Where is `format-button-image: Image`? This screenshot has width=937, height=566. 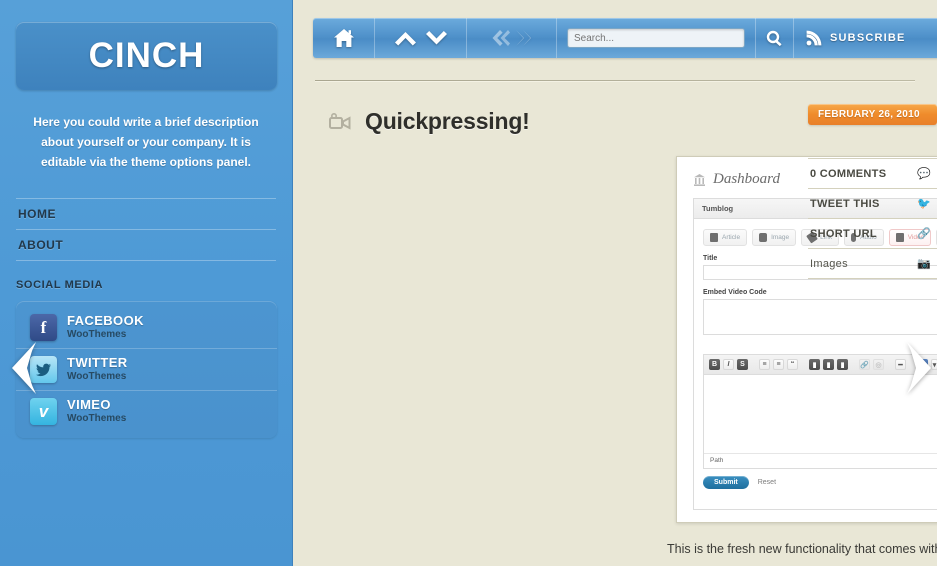 format-button-image: Image is located at coordinates (774, 237).